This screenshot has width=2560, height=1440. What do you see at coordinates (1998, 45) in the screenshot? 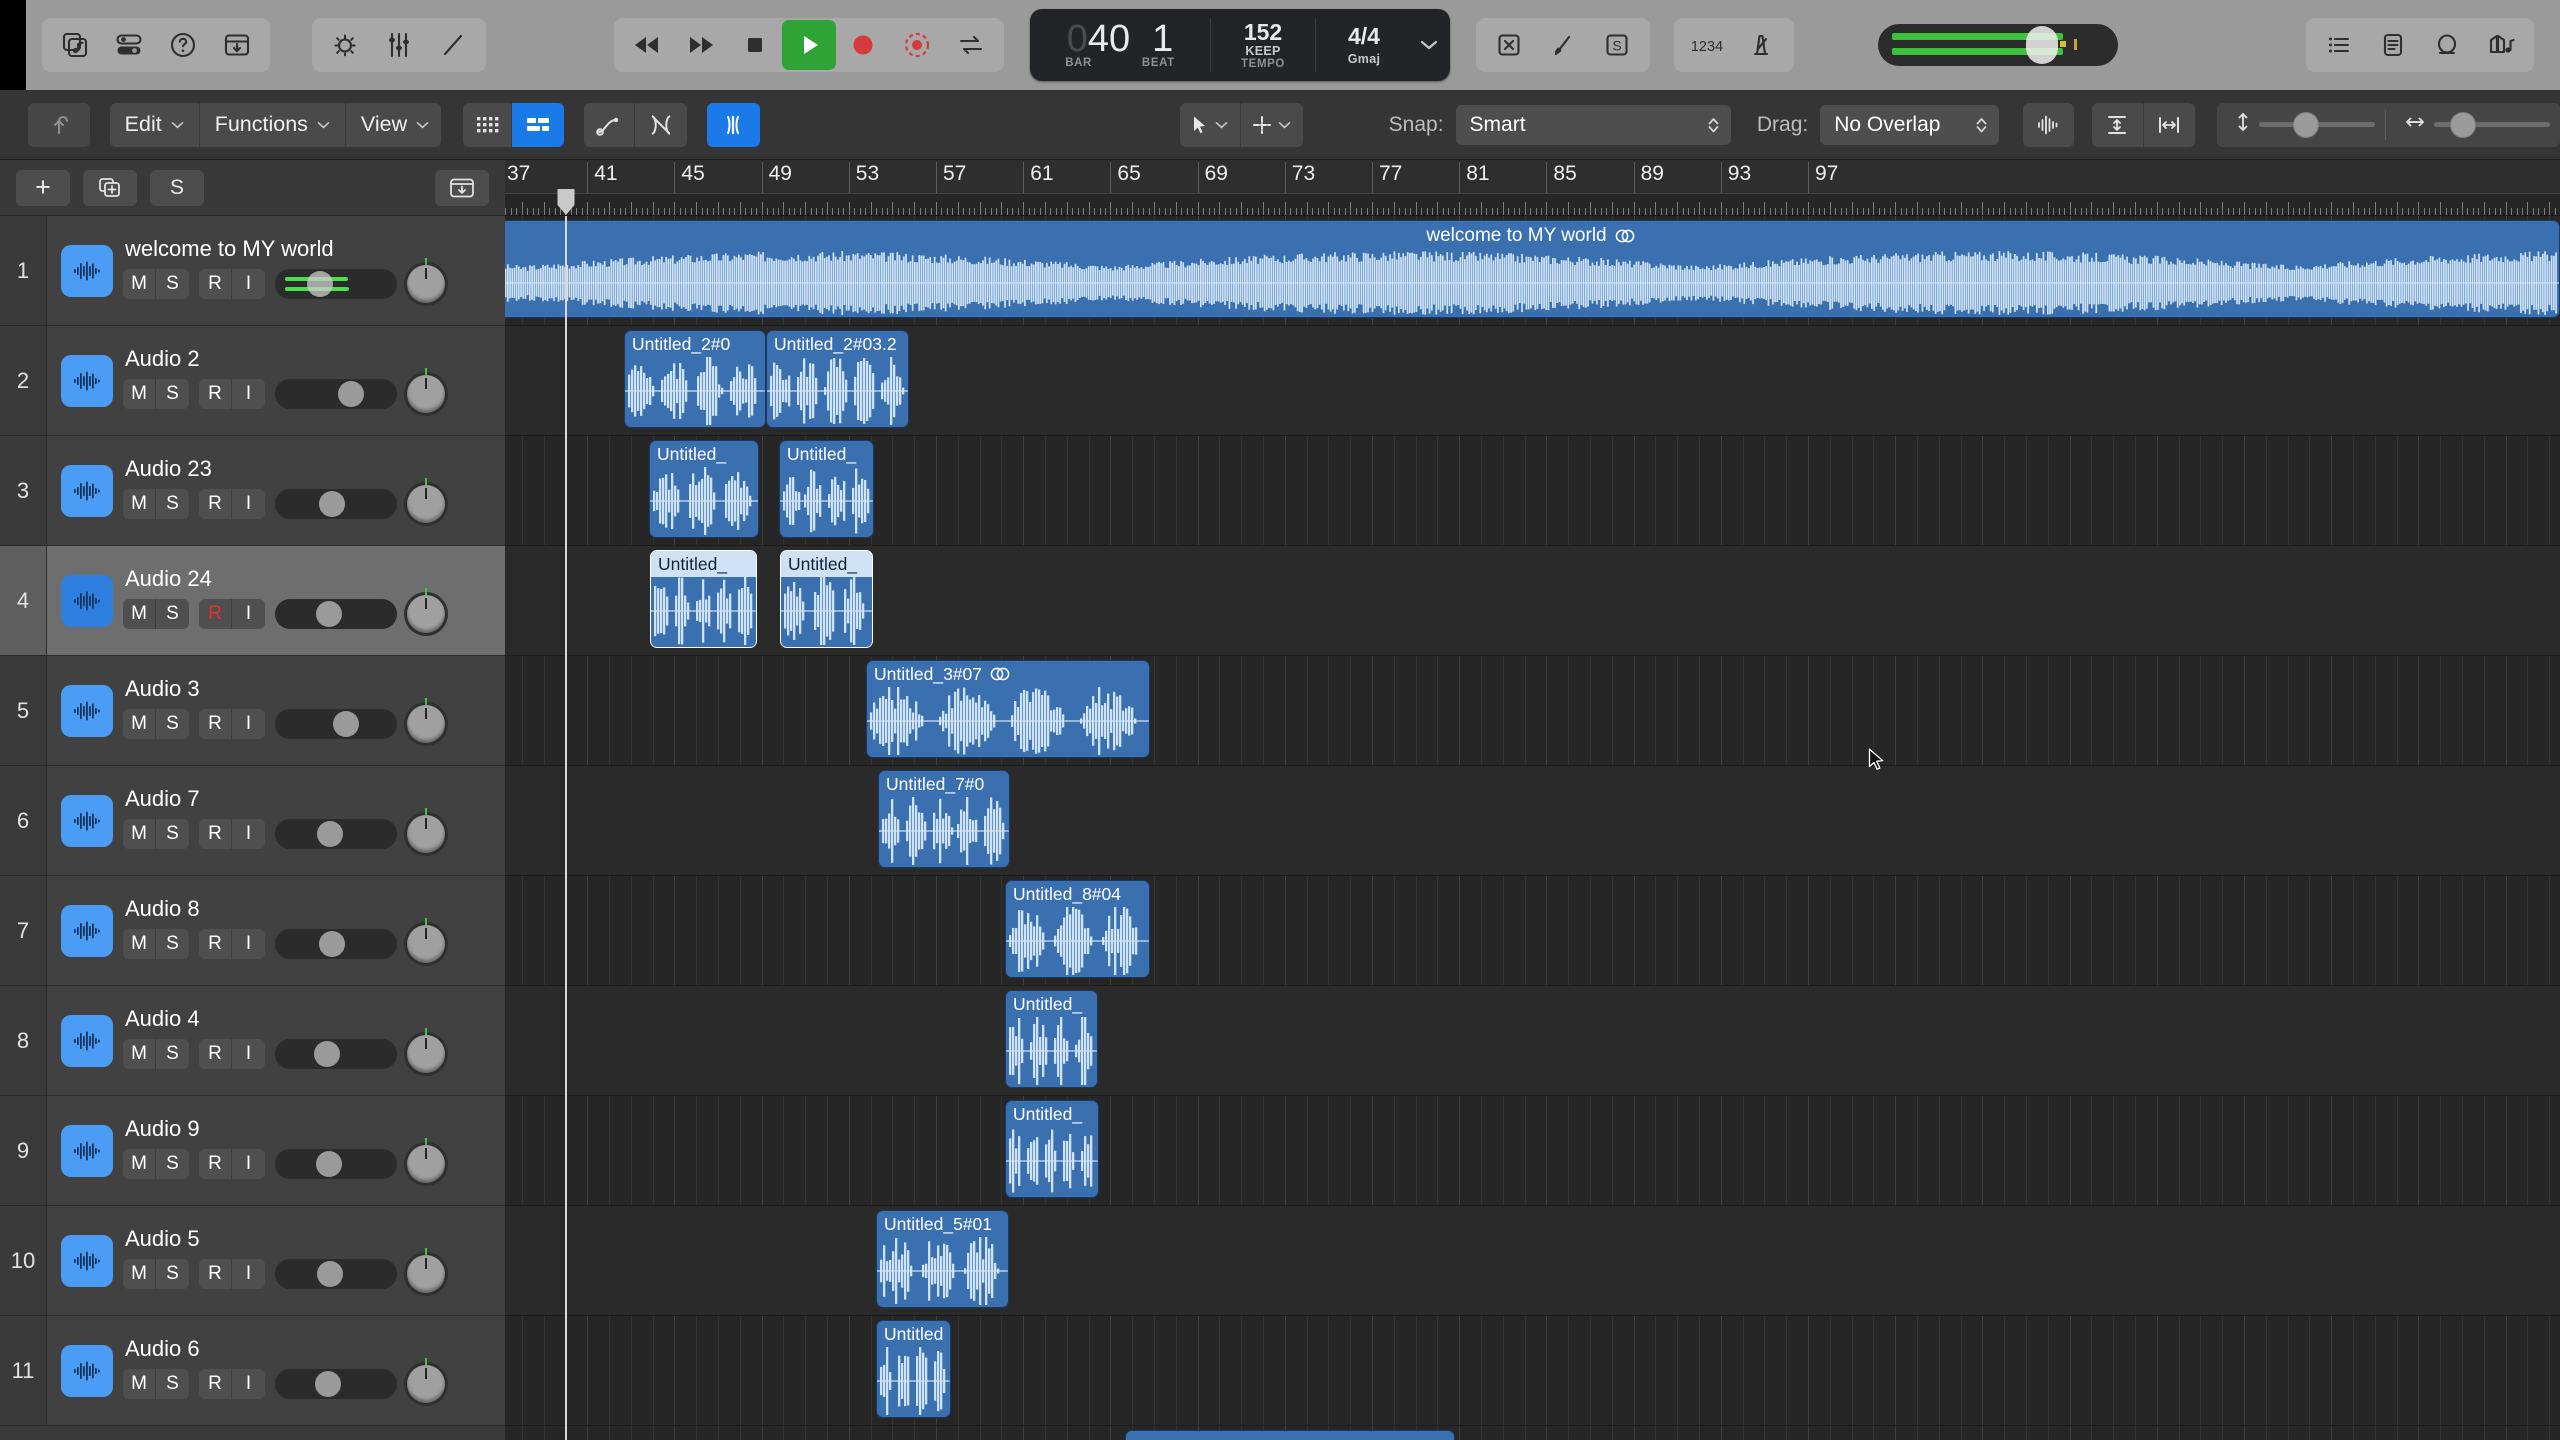
I see `master-volume-slider` at bounding box center [1998, 45].